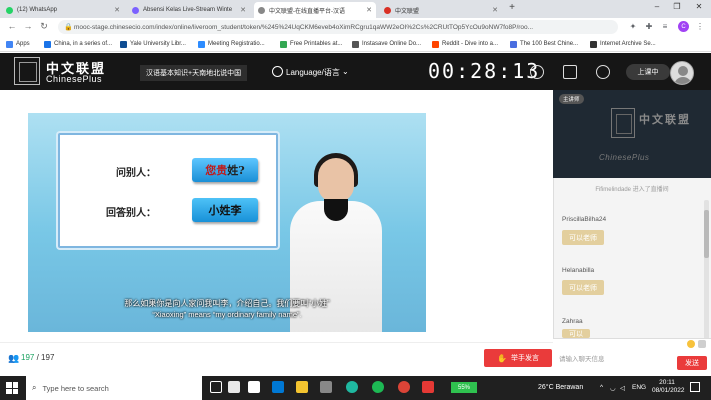 Image resolution: width=711 pixels, height=400 pixels. What do you see at coordinates (603, 72) in the screenshot?
I see `audio-icon` at bounding box center [603, 72].